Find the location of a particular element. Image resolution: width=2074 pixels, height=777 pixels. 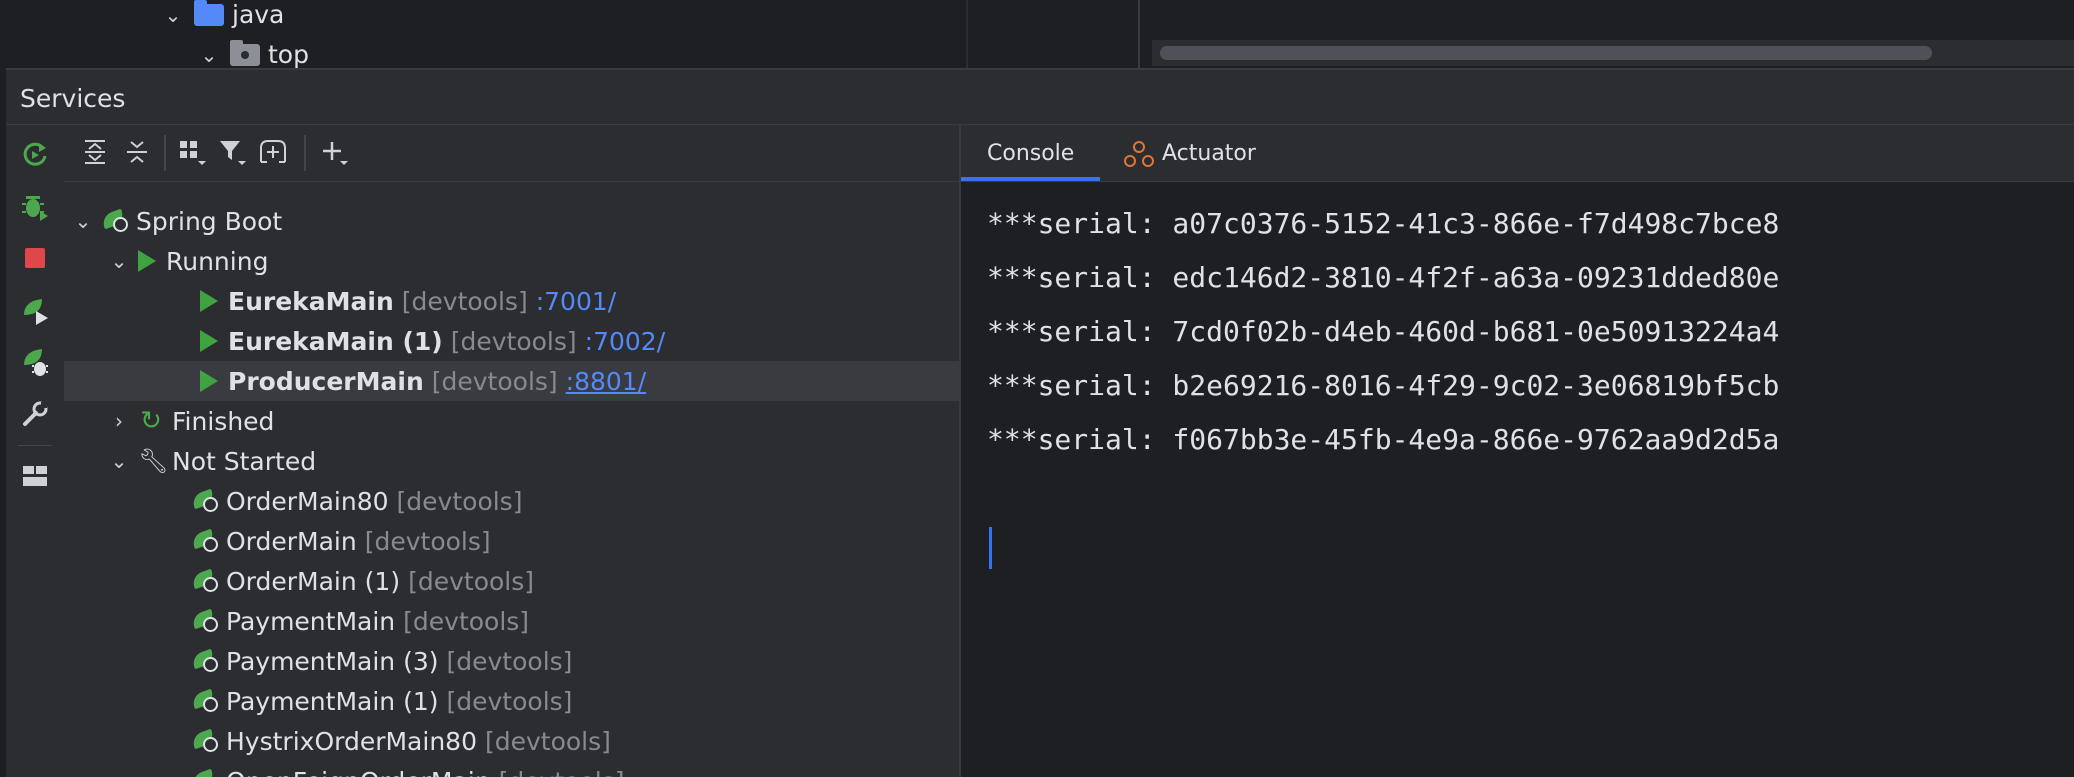

project-tree-strip: ⌄ java ⌄ top is located at coordinates (1037, 34).